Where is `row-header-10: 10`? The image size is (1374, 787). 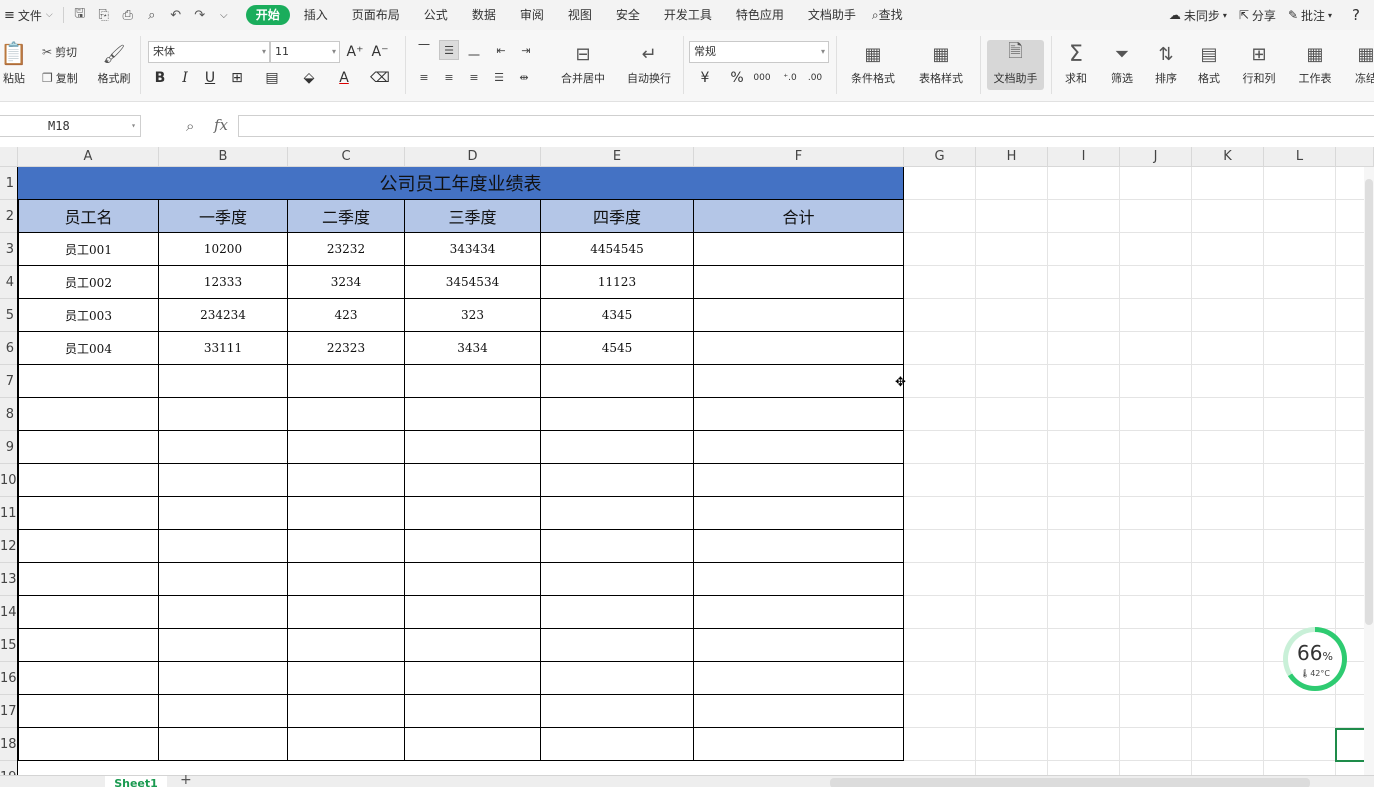
row-header-10: 10 is located at coordinates (9, 480).